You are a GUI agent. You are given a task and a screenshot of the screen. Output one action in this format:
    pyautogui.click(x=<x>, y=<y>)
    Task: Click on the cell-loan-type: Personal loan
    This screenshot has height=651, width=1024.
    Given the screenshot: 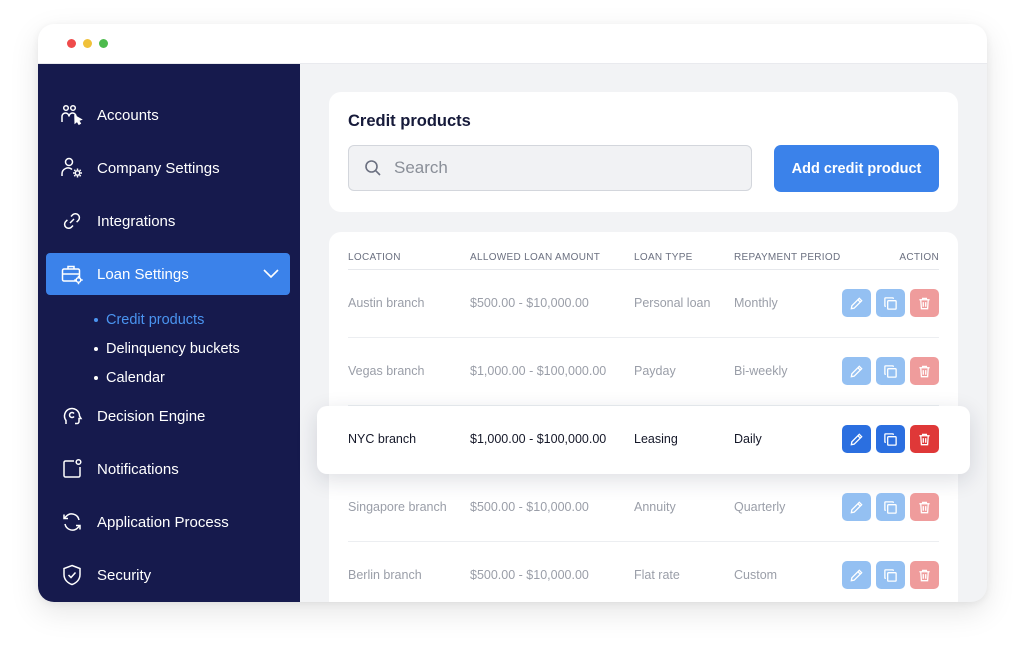 What is the action you would take?
    pyautogui.click(x=672, y=303)
    